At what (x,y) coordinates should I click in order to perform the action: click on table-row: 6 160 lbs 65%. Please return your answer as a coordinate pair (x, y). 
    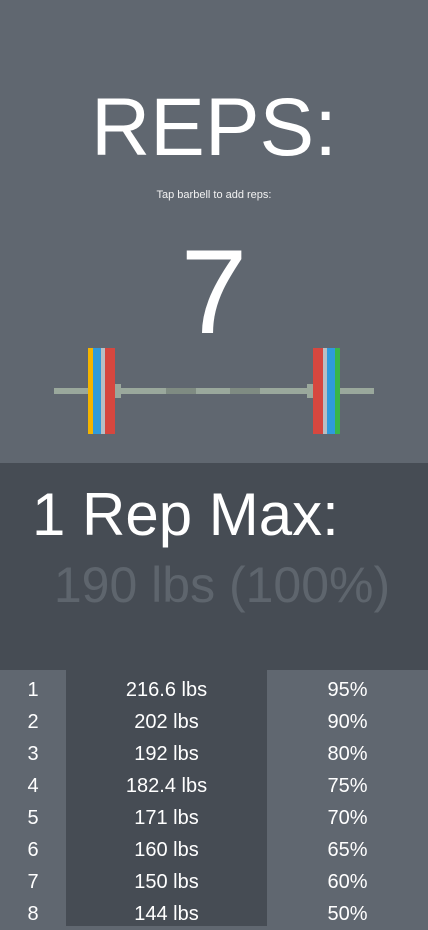
    Looking at the image, I should click on (214, 850).